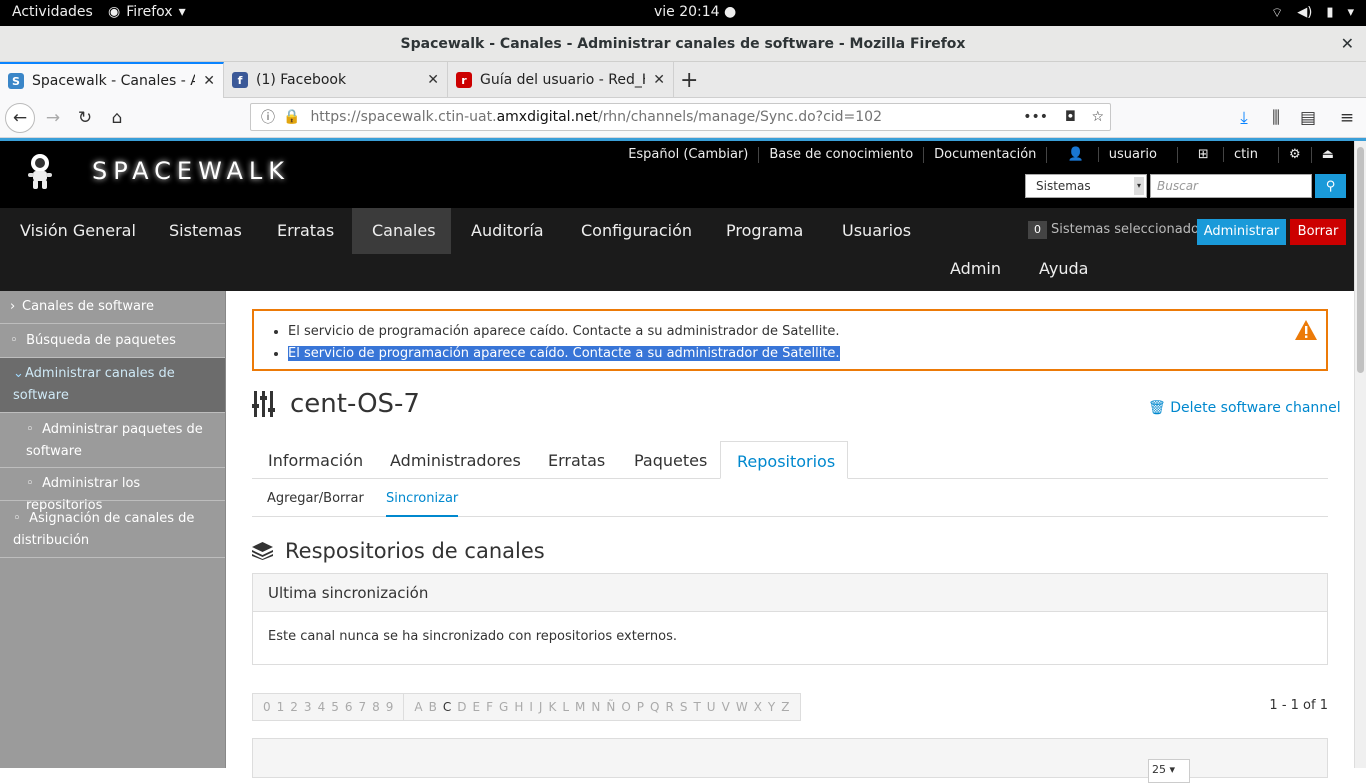 The width and height of the screenshot is (1366, 783). I want to click on sidebar-item-distribution-mapping: ◦ Asignación de canales de distribución, so click(112, 529).